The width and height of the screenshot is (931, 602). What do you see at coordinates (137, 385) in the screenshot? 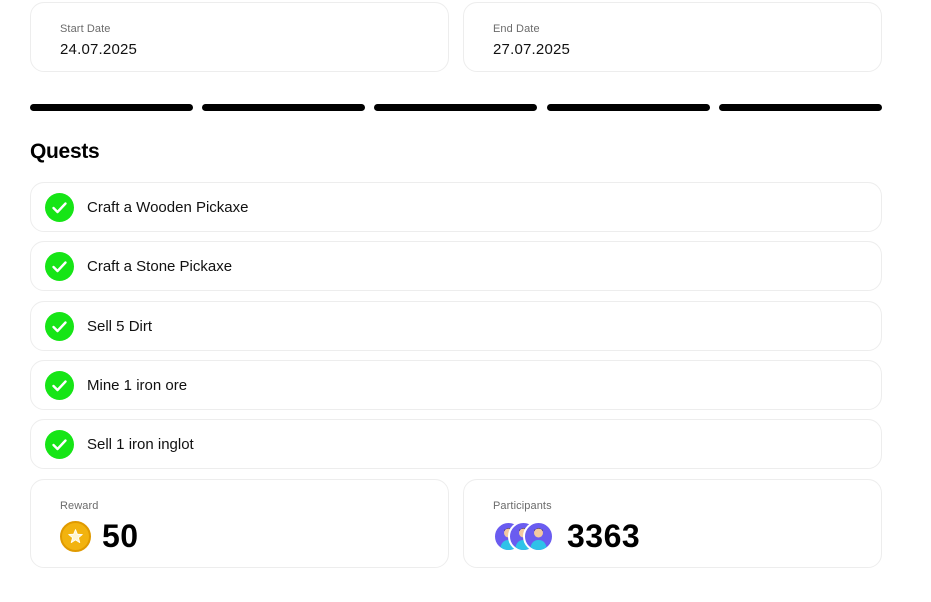
I see `quest-label: Mine 1 iron ore` at bounding box center [137, 385].